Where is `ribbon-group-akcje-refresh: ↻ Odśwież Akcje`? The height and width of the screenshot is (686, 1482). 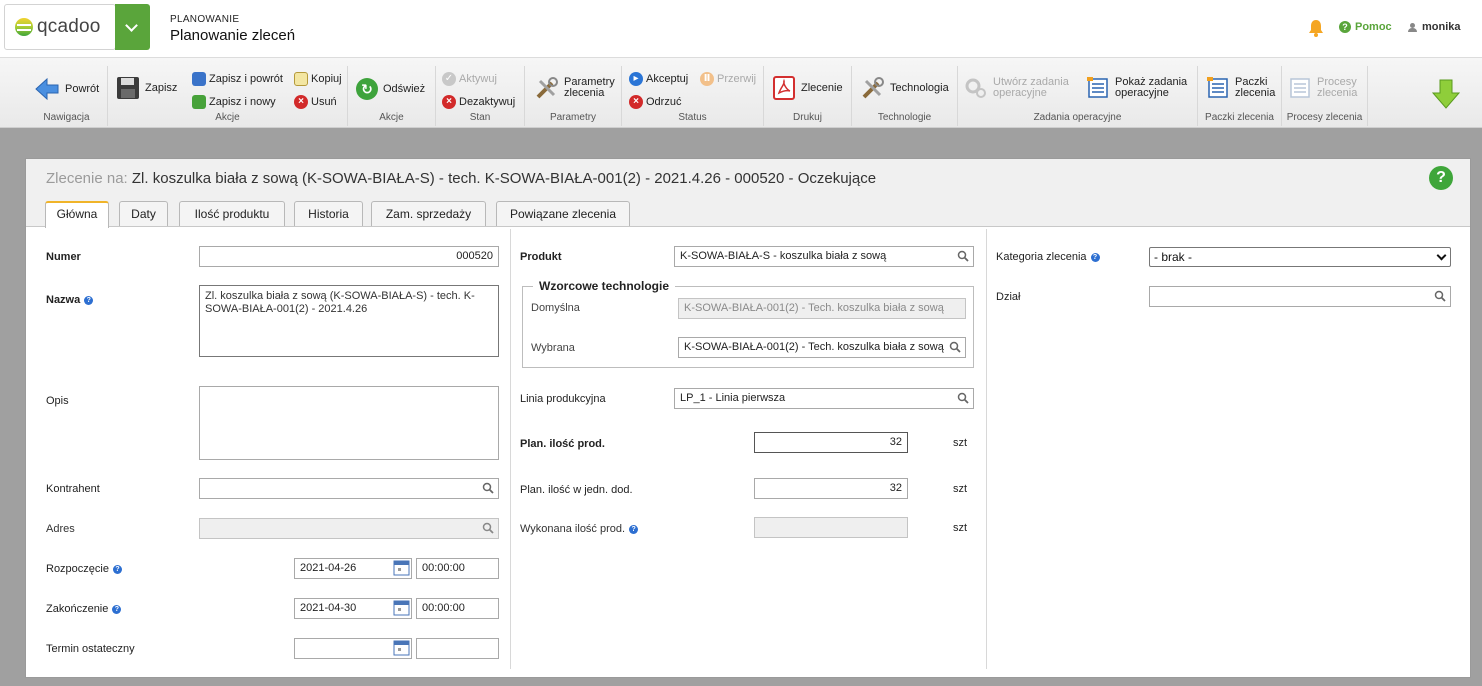 ribbon-group-akcje-refresh: ↻ Odśwież Akcje is located at coordinates (392, 96).